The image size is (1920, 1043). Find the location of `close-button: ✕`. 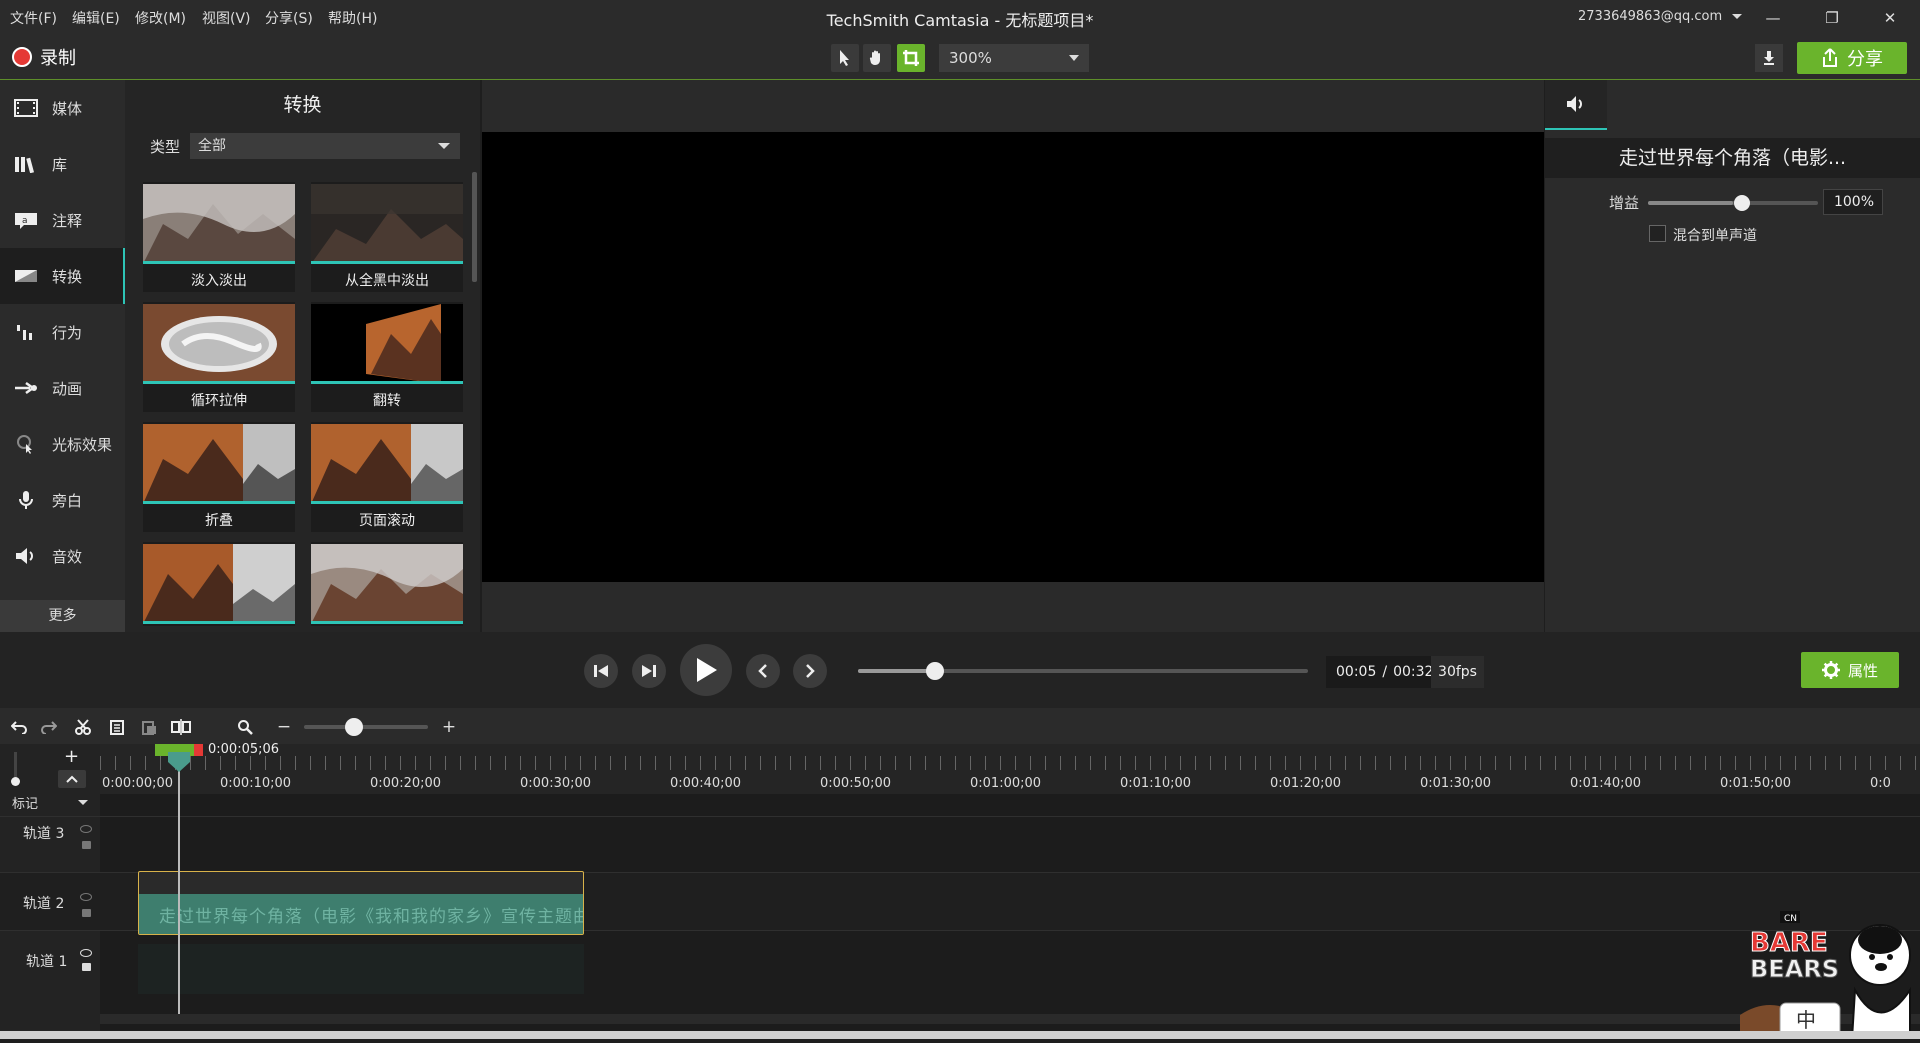

close-button: ✕ is located at coordinates (1890, 18).